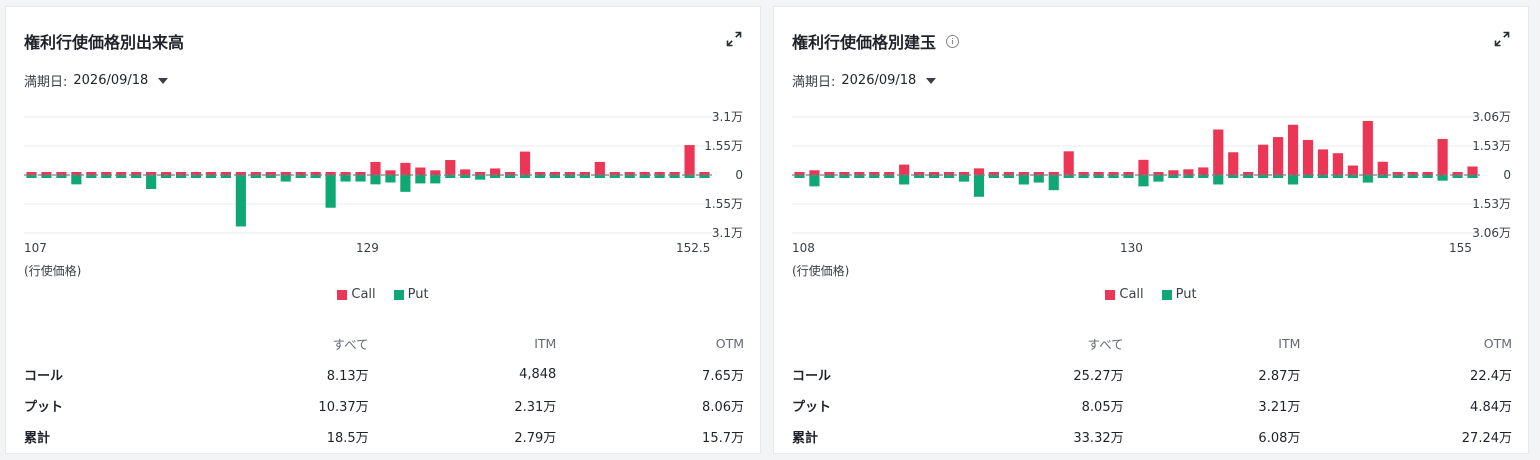  I want to click on table-header: OTM, so click(729, 343).